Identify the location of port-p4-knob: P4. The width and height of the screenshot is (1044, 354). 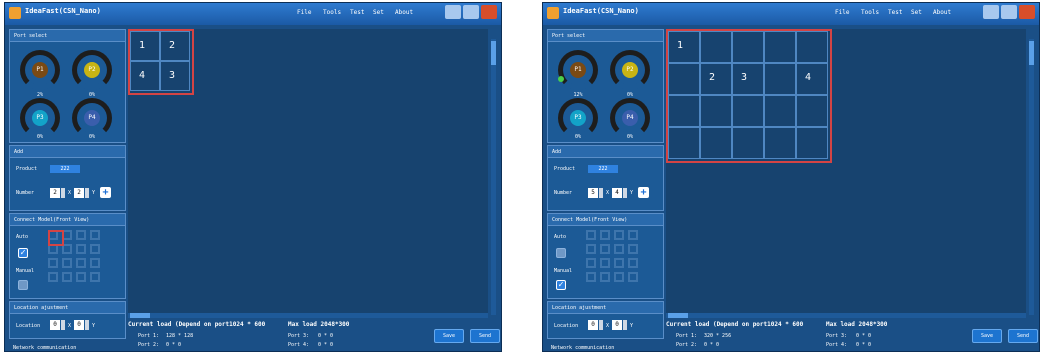
(630, 118).